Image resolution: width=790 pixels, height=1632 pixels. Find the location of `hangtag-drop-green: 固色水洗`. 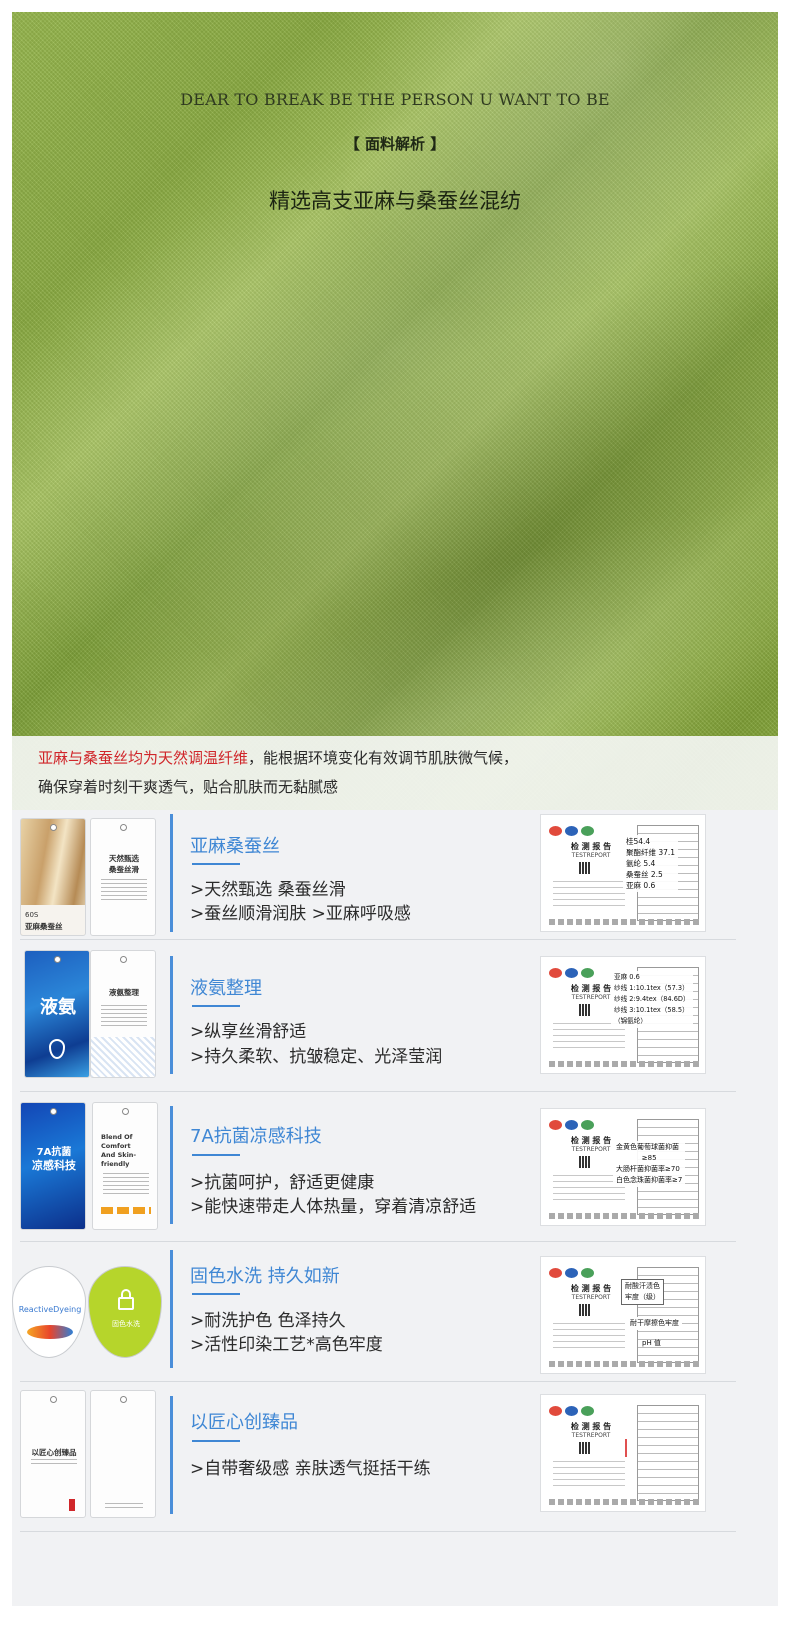

hangtag-drop-green: 固色水洗 is located at coordinates (125, 1312).